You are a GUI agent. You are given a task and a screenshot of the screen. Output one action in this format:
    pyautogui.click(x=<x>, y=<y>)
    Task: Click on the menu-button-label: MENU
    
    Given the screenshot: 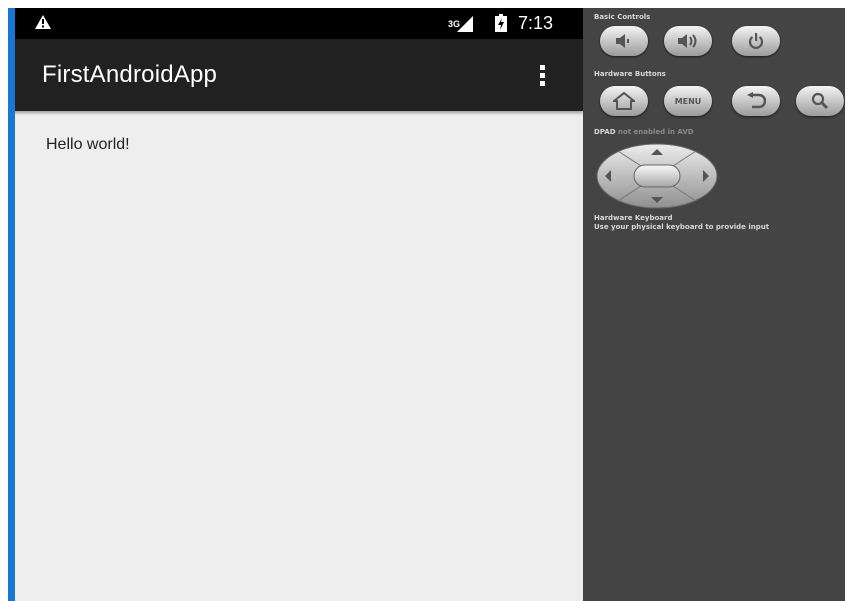 What is the action you would take?
    pyautogui.click(x=688, y=101)
    